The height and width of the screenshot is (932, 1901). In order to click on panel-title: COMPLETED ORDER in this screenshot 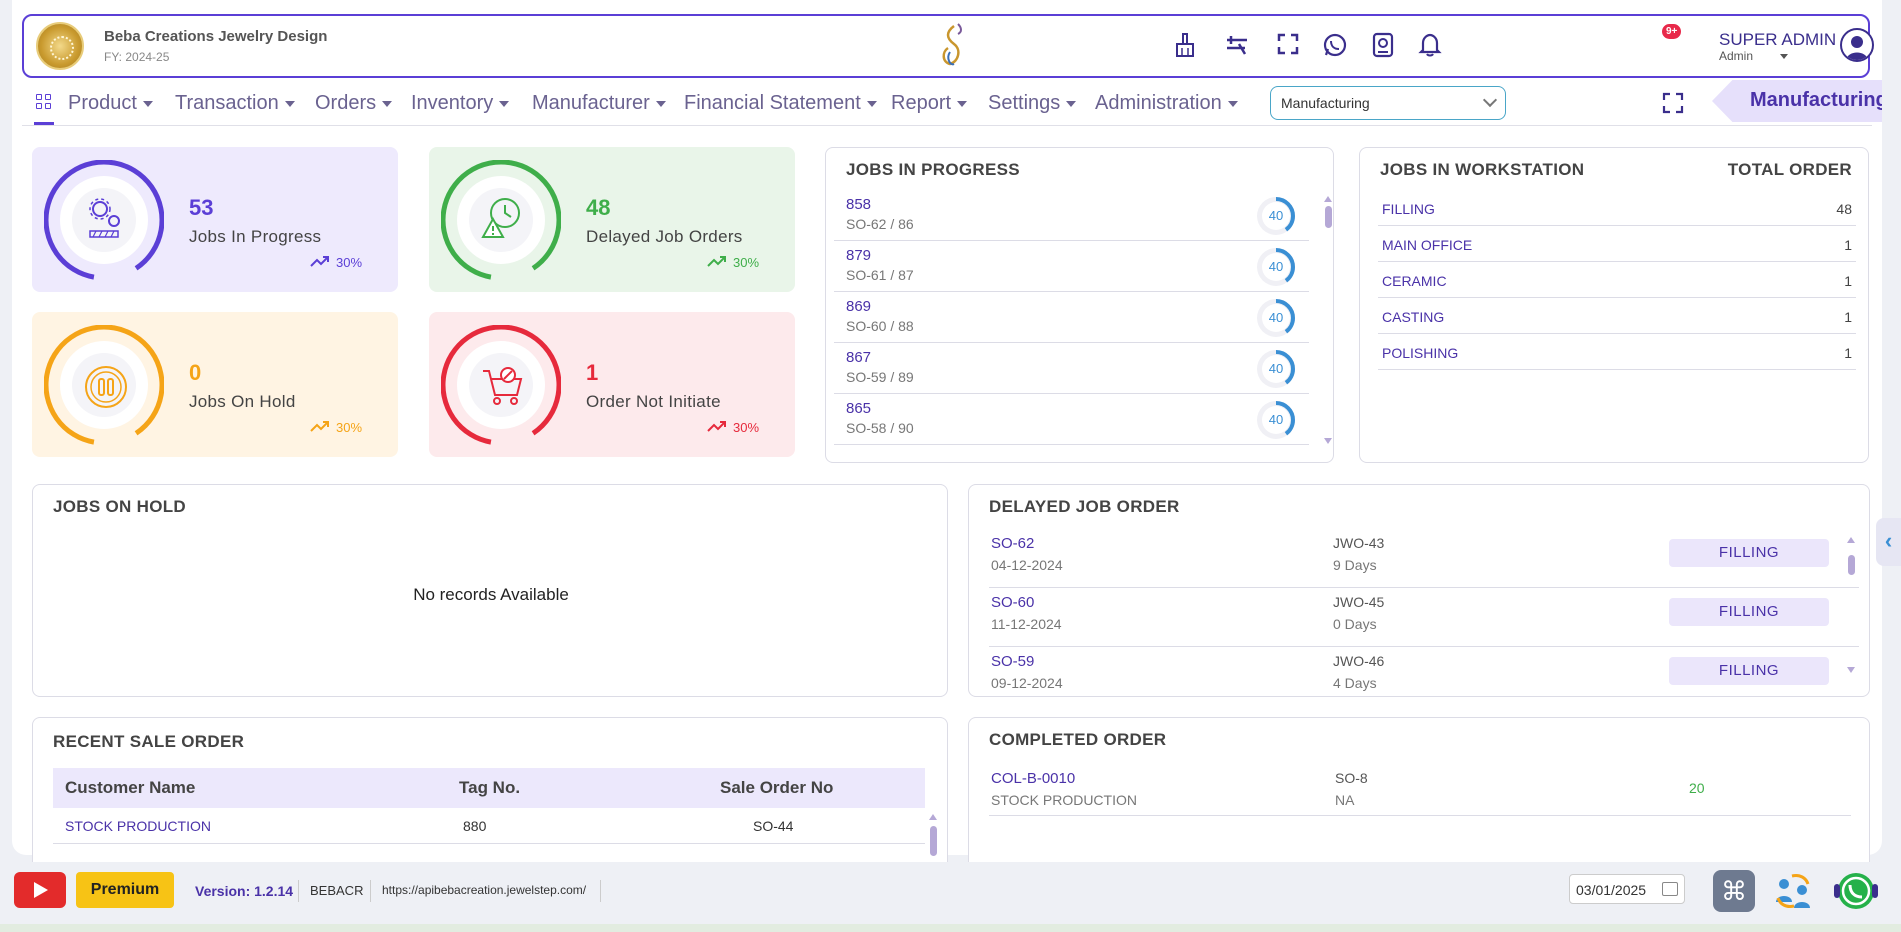, I will do `click(1078, 739)`.